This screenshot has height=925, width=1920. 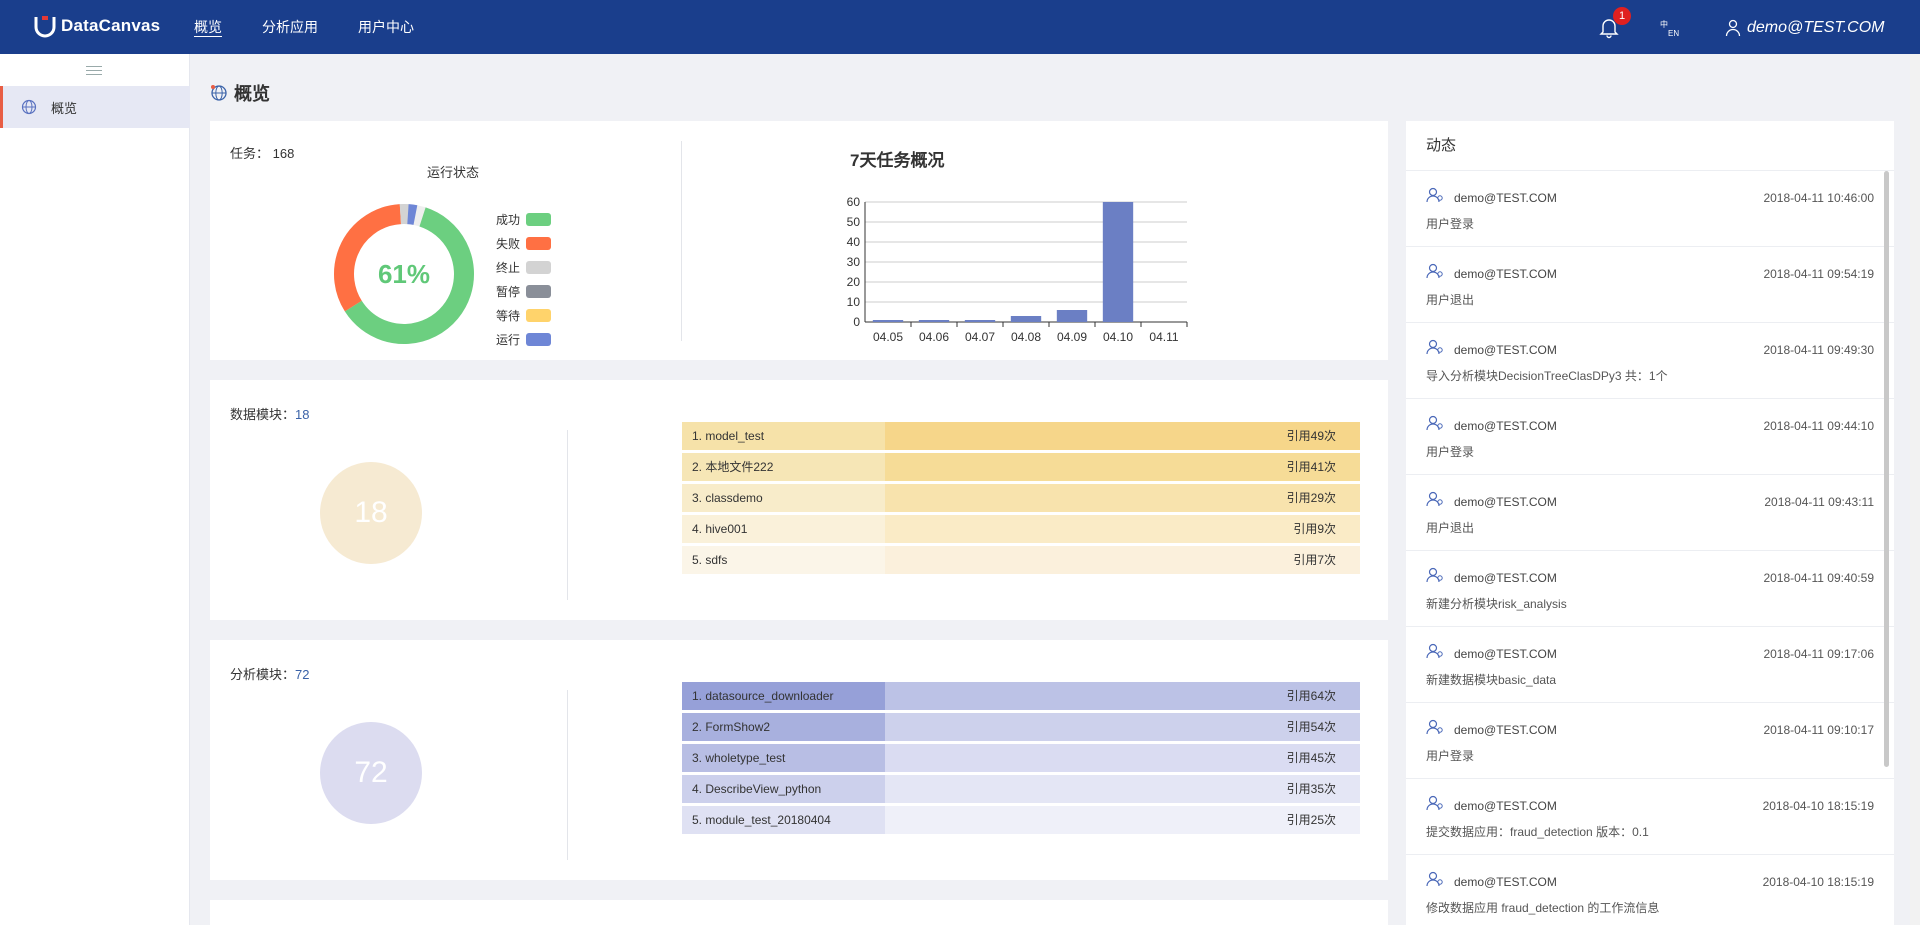 I want to click on sidebar-item-overview: 概览, so click(x=95, y=107).